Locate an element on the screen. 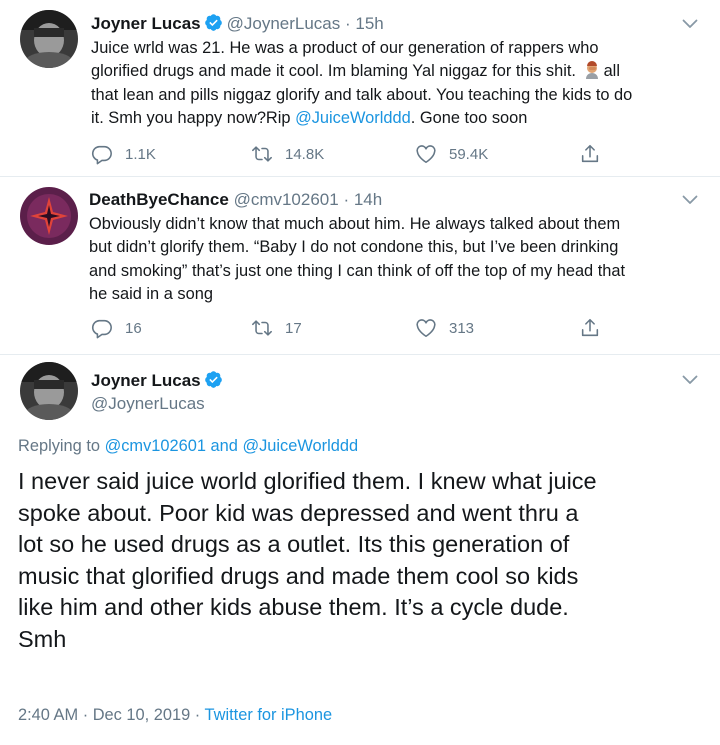  tweet-header: DeathByeChance @cmv102601 · 14h is located at coordinates (235, 200).